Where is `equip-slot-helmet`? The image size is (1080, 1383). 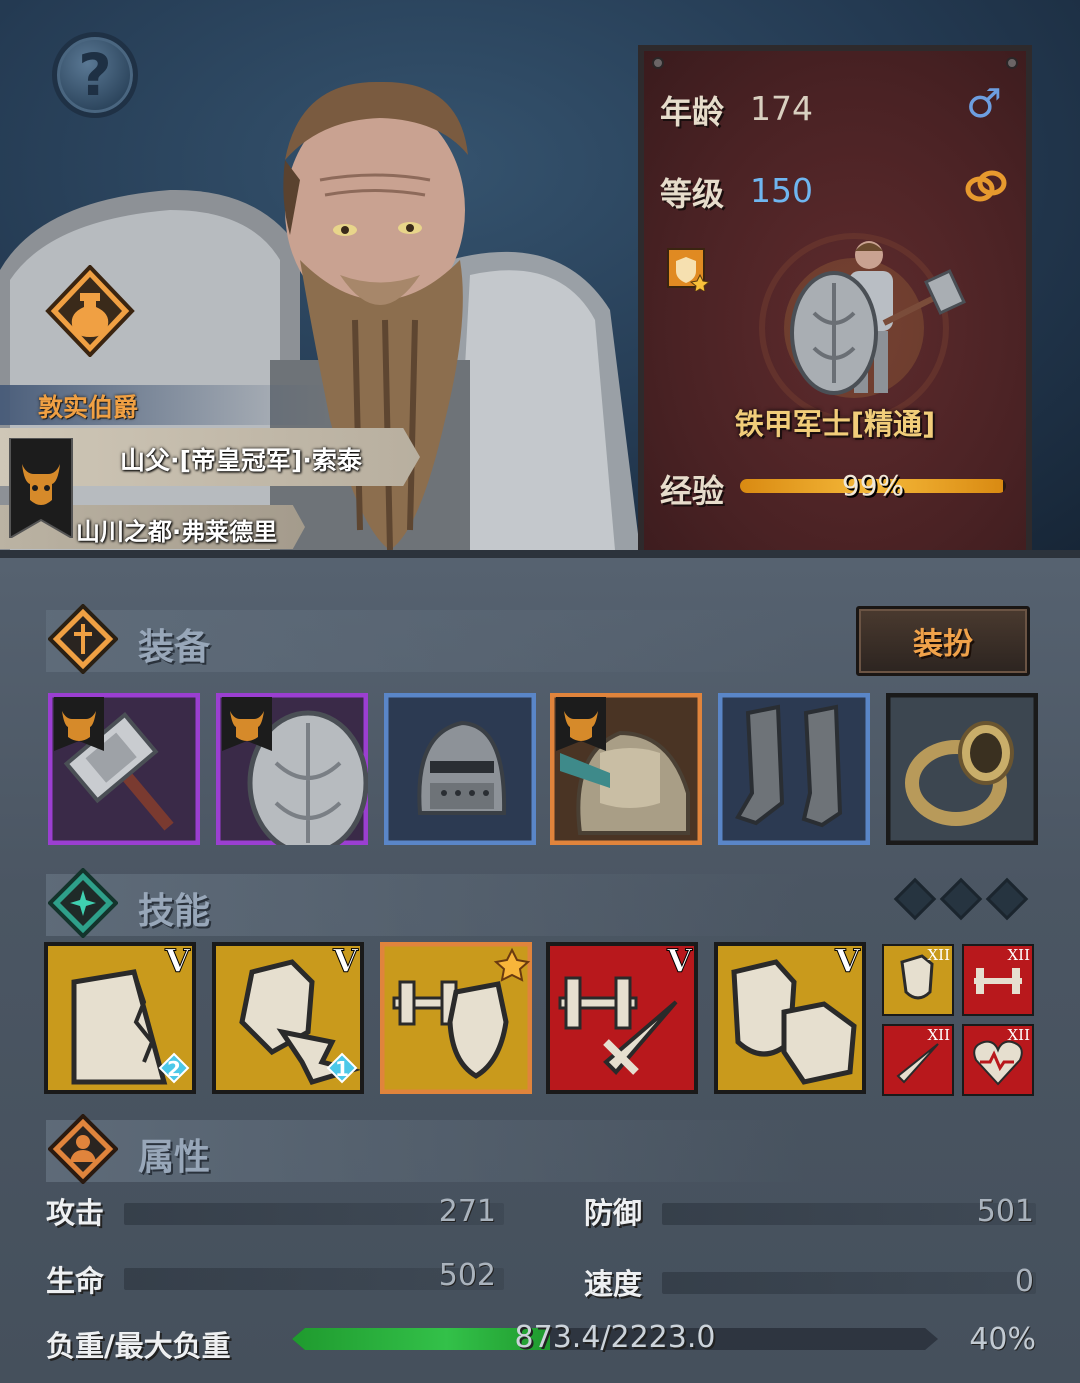 equip-slot-helmet is located at coordinates (460, 769).